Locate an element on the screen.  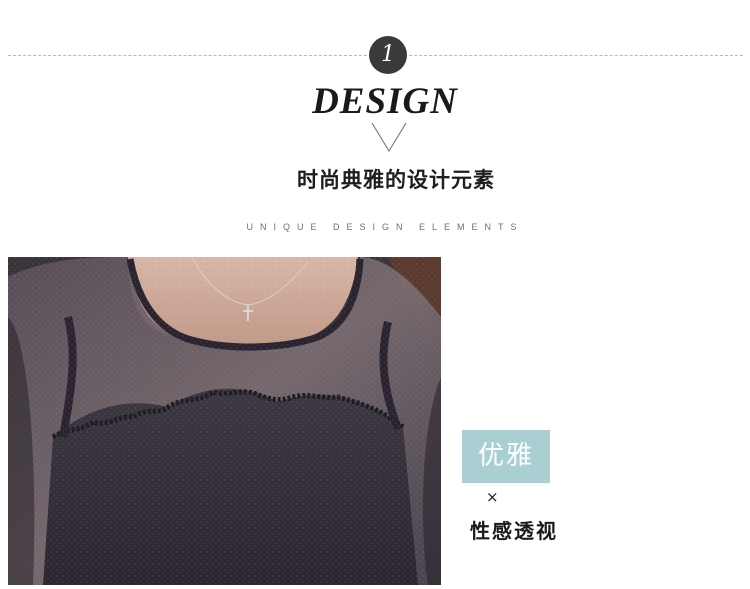
chevron-down-icon is located at coordinates (389, 137).